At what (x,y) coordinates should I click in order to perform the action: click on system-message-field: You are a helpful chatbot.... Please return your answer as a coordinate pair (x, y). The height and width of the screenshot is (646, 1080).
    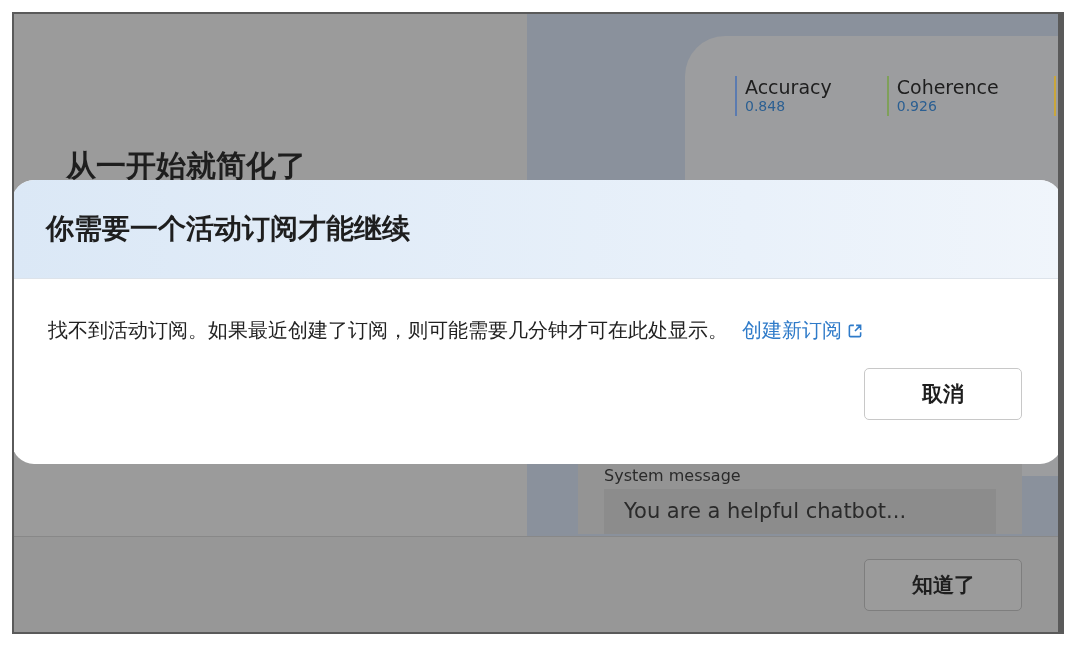
    Looking at the image, I should click on (800, 511).